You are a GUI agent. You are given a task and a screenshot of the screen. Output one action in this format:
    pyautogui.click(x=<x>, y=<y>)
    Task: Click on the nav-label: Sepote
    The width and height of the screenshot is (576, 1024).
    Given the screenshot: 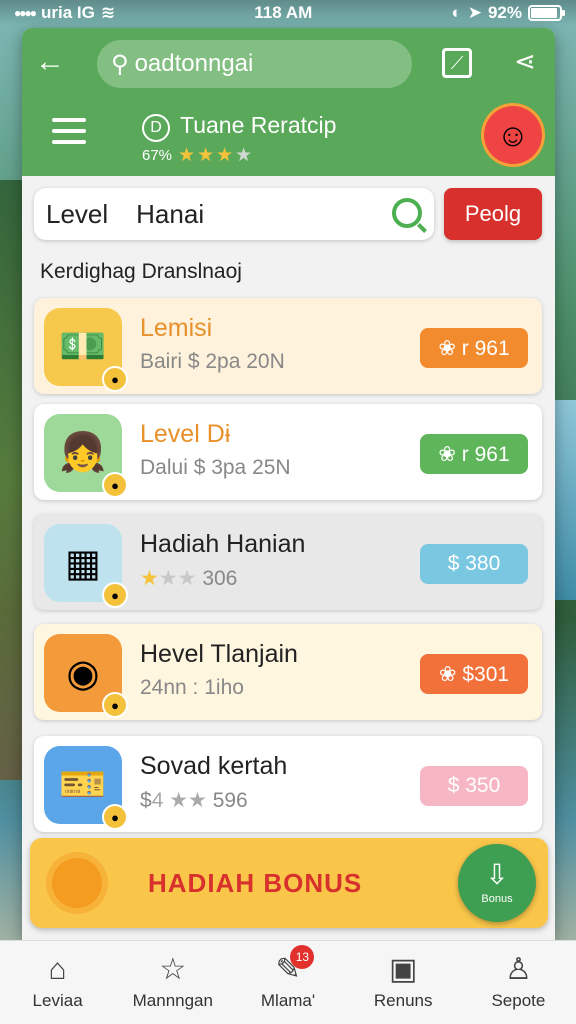 What is the action you would take?
    pyautogui.click(x=518, y=1000)
    